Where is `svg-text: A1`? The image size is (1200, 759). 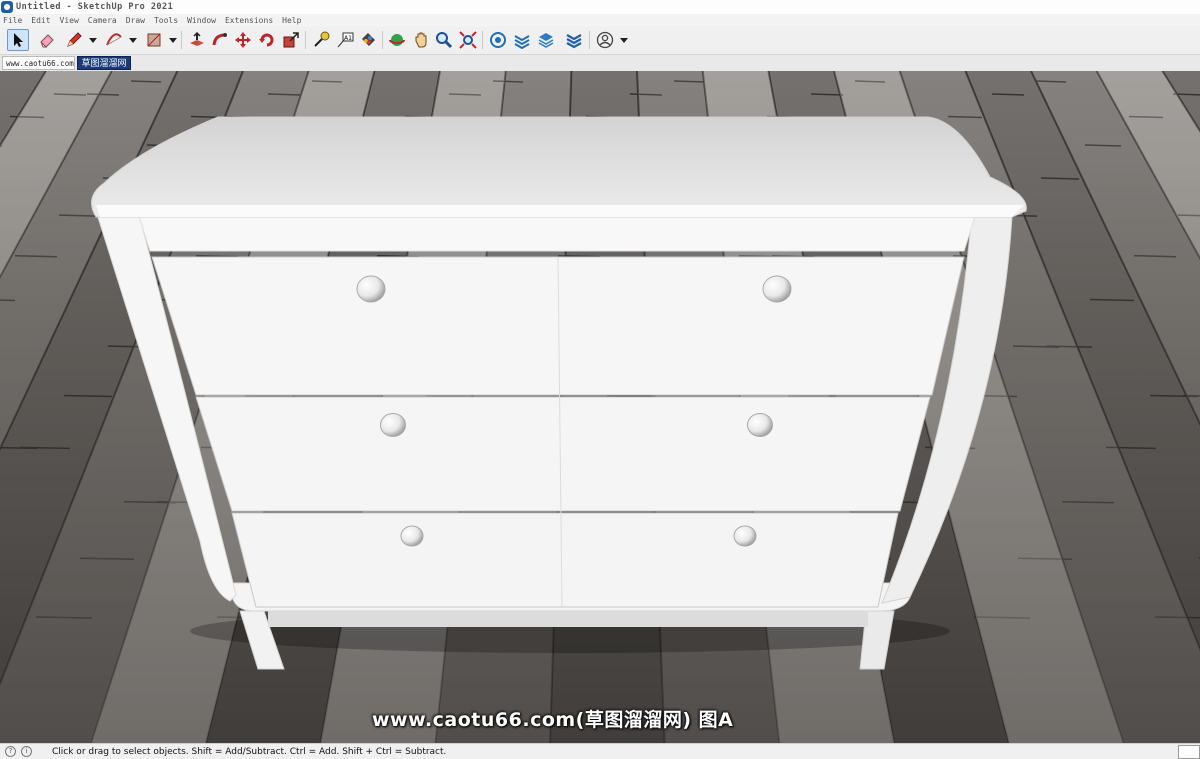 svg-text: A1 is located at coordinates (348, 38).